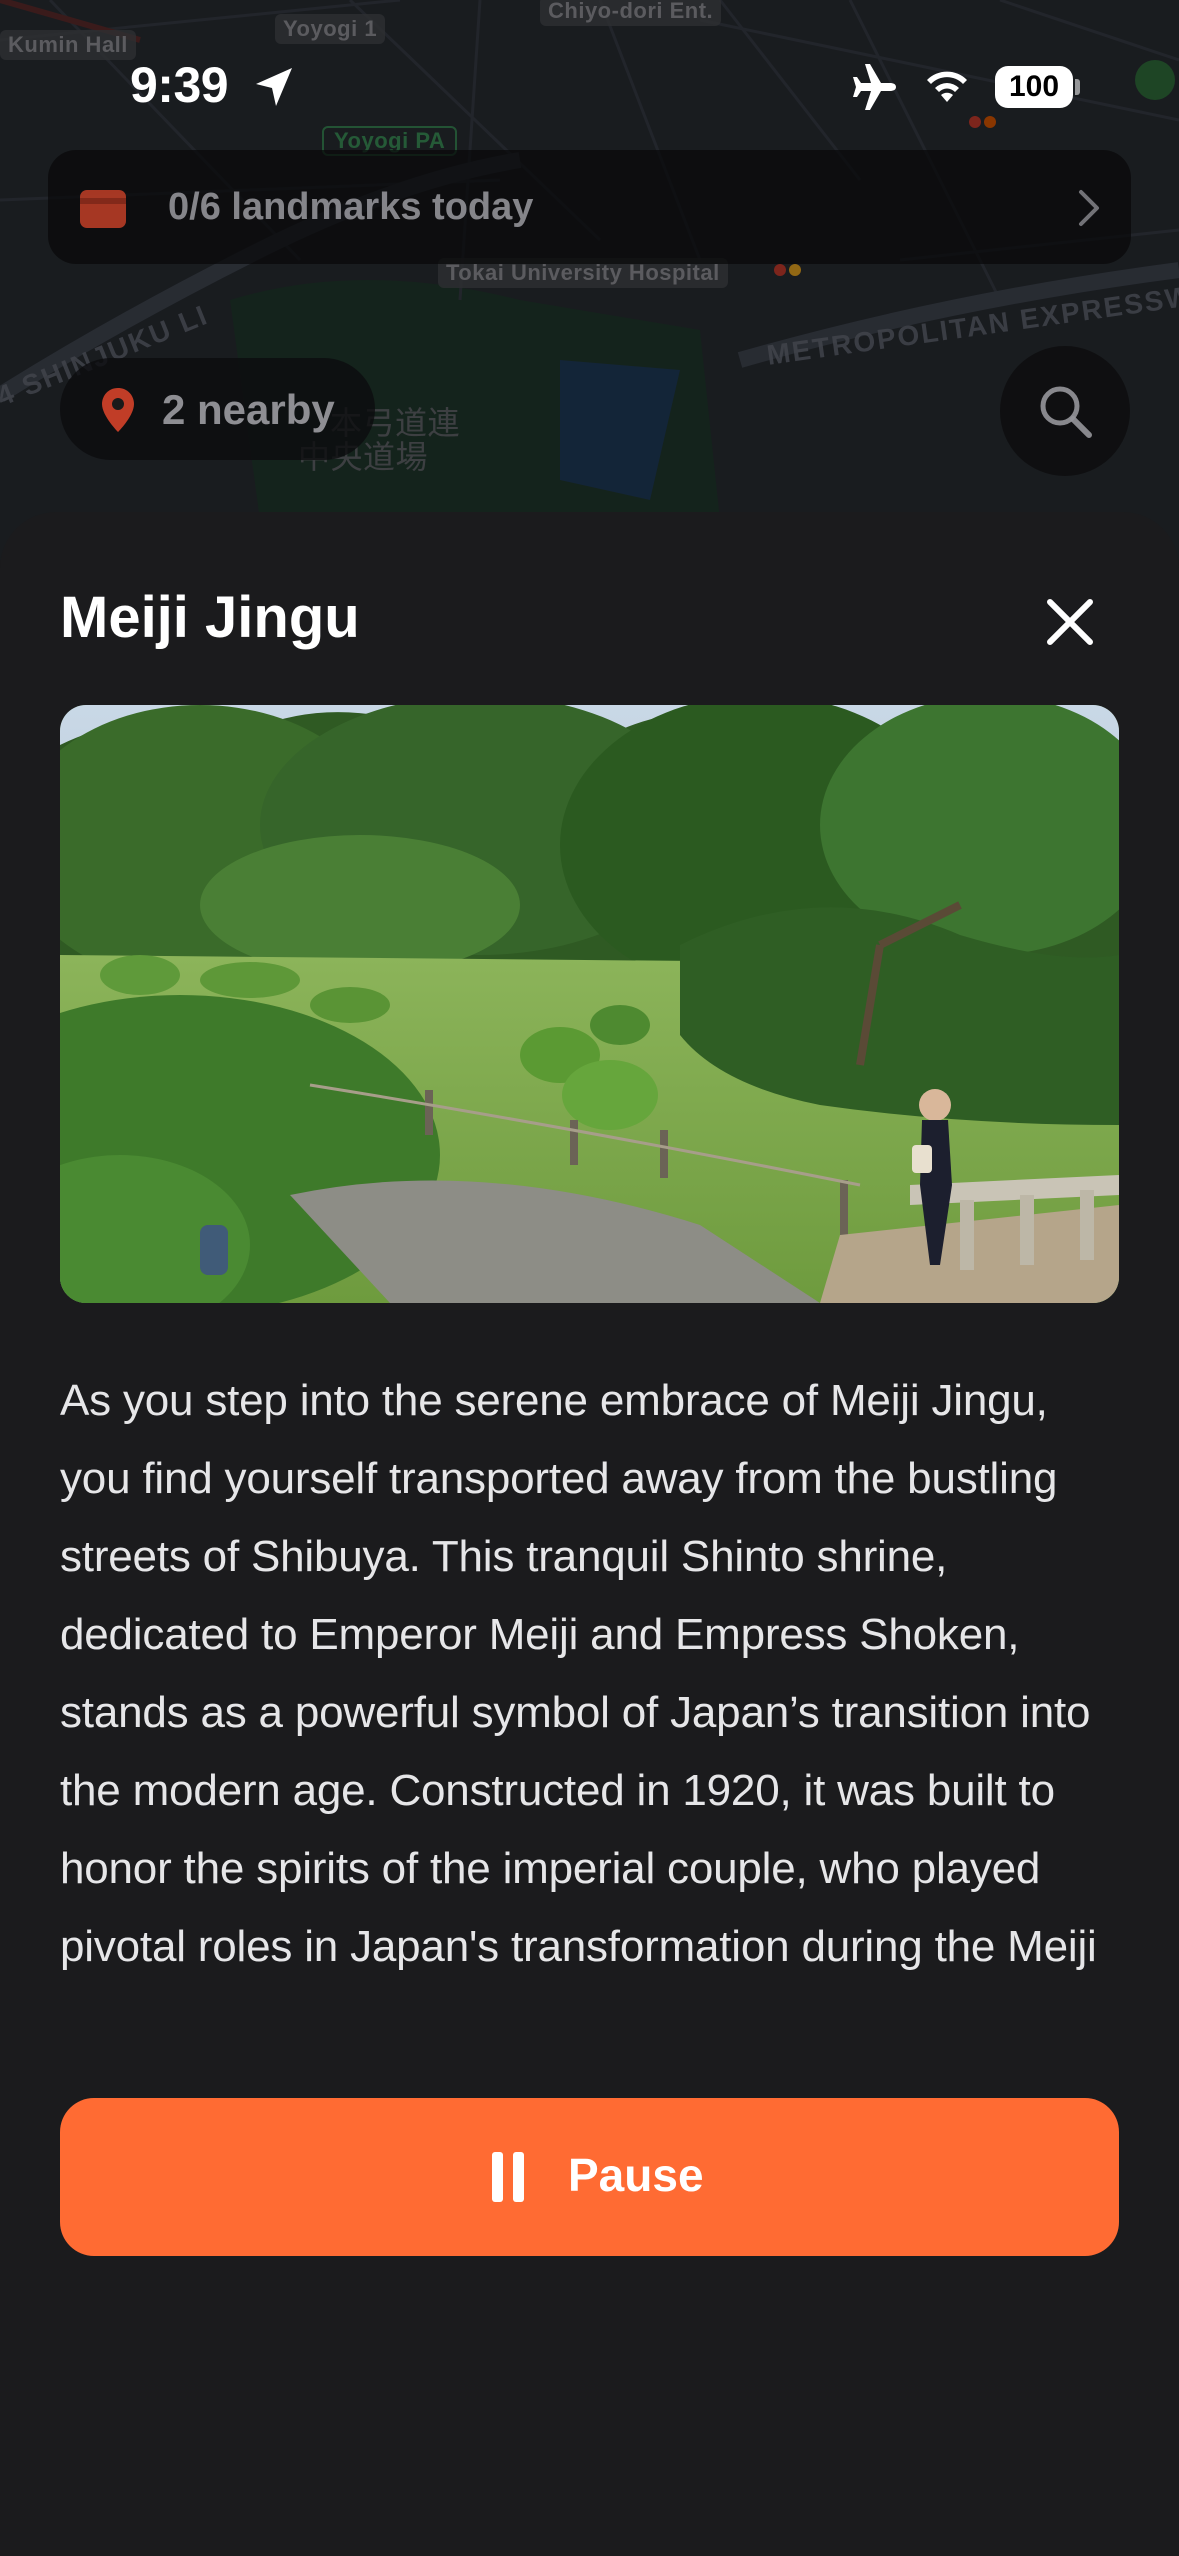 The image size is (1179, 2556). What do you see at coordinates (103, 209) in the screenshot?
I see `ticket-icon` at bounding box center [103, 209].